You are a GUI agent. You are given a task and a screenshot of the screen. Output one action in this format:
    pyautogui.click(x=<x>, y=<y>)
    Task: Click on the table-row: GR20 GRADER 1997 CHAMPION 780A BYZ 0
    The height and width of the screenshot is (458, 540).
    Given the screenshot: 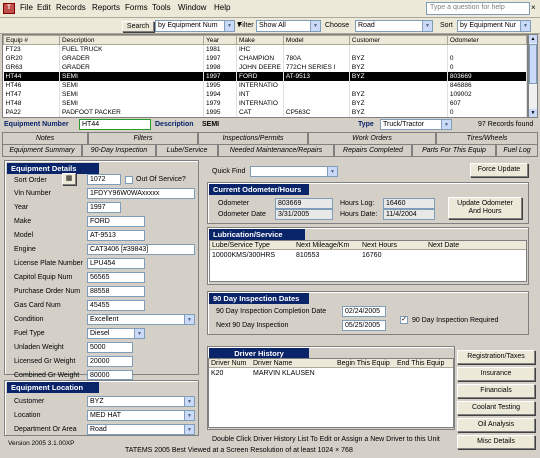 What is the action you would take?
    pyautogui.click(x=265, y=58)
    